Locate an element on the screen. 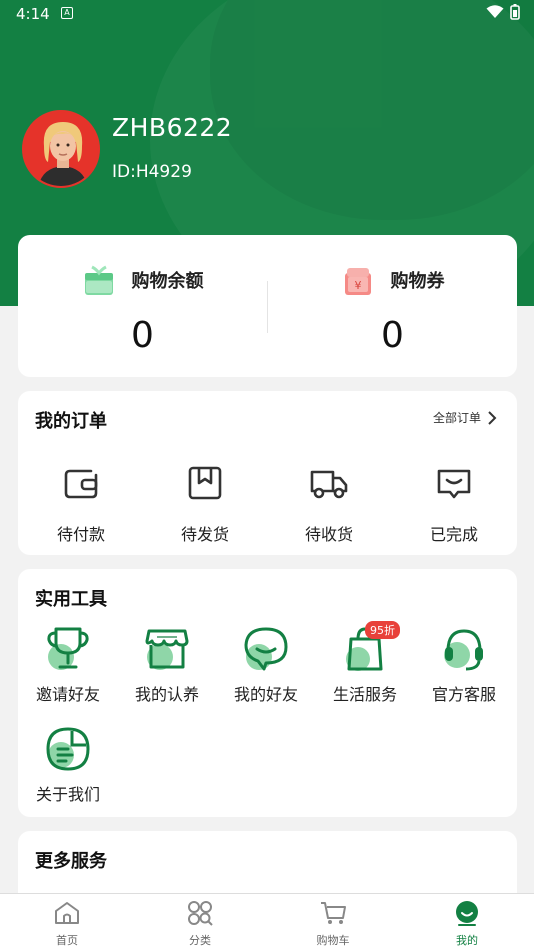 Image resolution: width=534 pixels, height=950 pixels. profile-face-icon is located at coordinates (467, 913).